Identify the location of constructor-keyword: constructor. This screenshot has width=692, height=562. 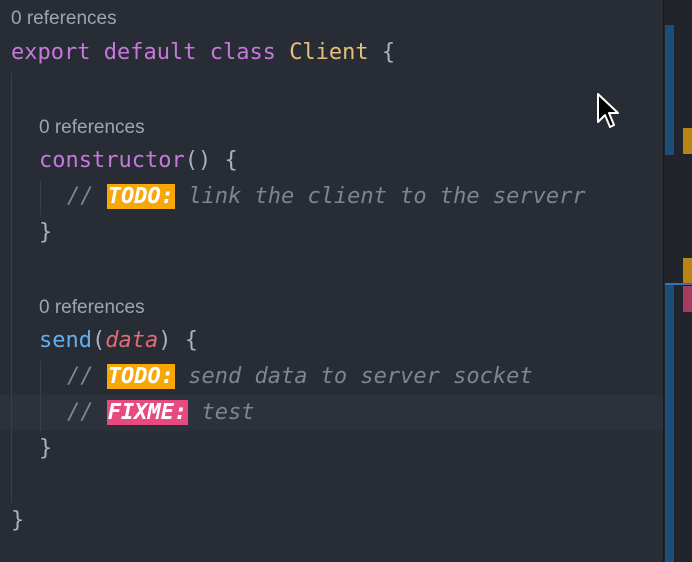
(112, 160).